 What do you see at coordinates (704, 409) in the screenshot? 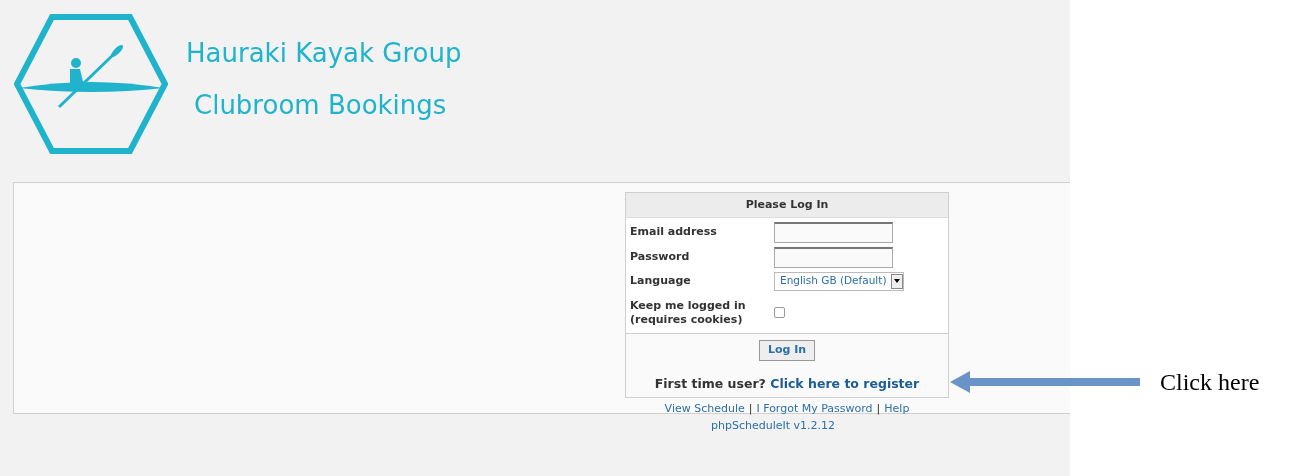
I see `footer-link: View Schedule` at bounding box center [704, 409].